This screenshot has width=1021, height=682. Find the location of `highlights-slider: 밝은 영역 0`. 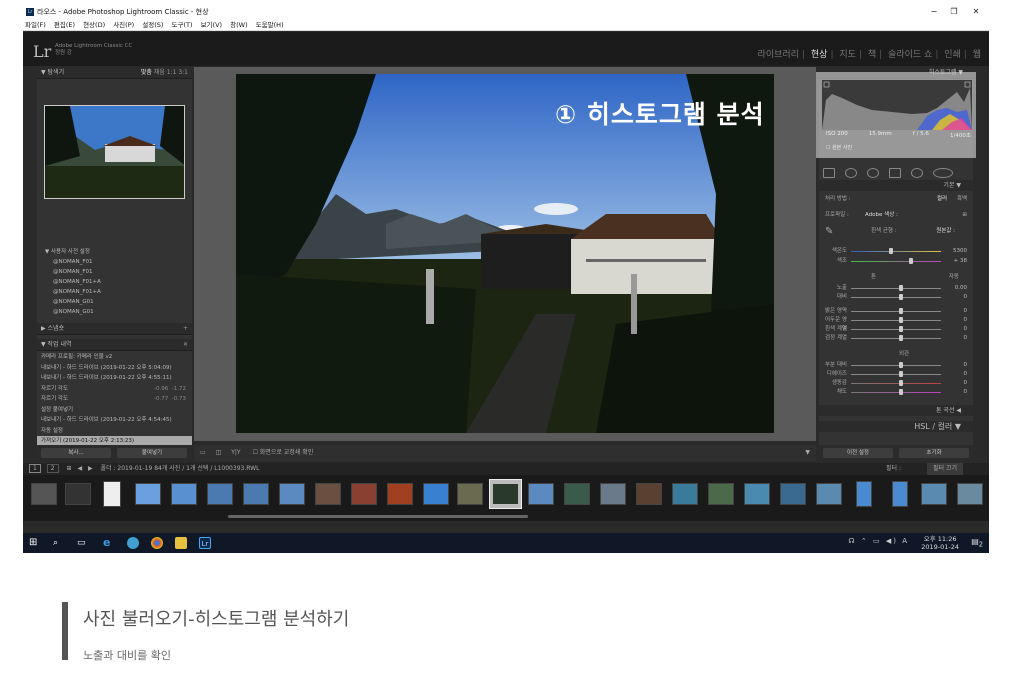

highlights-slider: 밝은 영역 0 is located at coordinates (896, 311).